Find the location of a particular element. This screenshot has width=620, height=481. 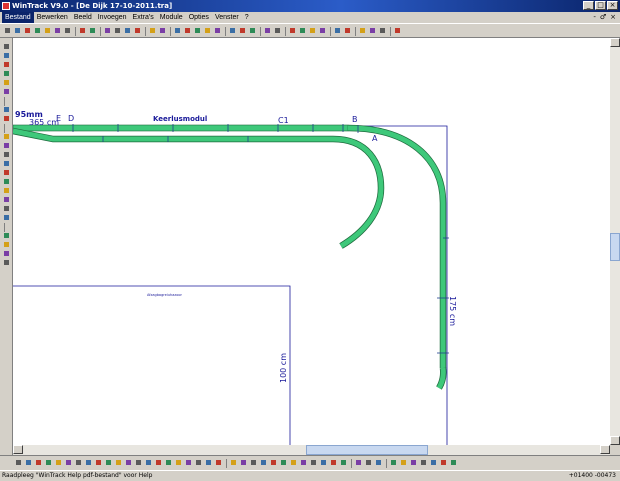

minimize-button: _ is located at coordinates (588, 5).